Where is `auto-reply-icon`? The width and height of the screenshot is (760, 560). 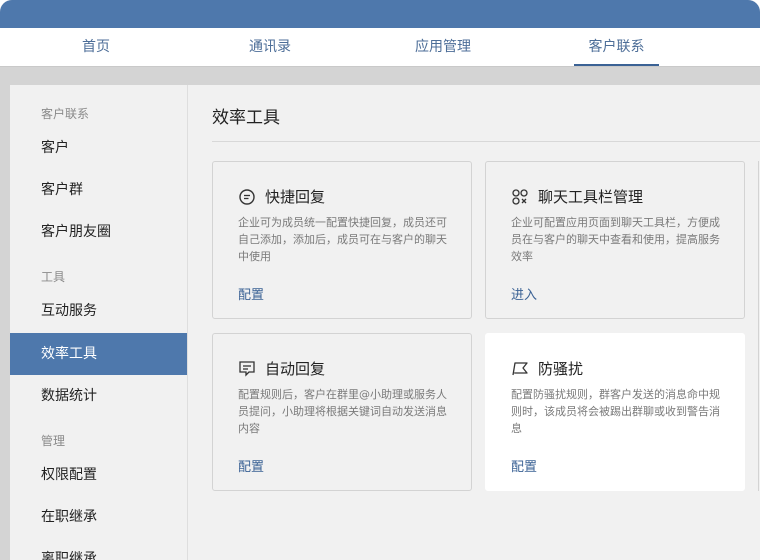 auto-reply-icon is located at coordinates (247, 369).